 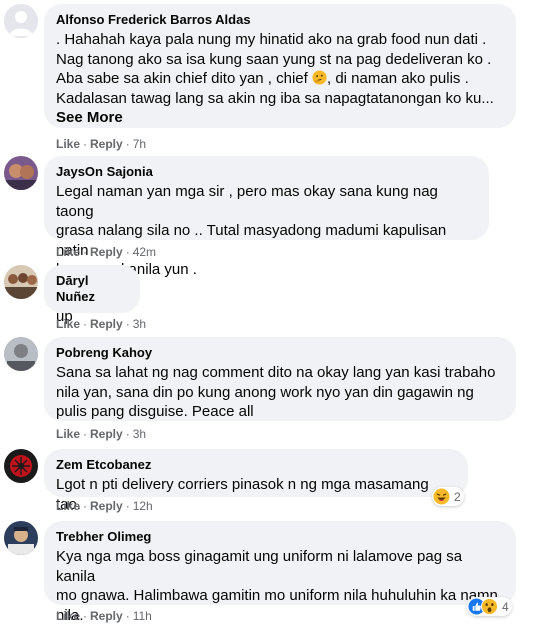 I want to click on laugh-emoji-icon, so click(x=441, y=496).